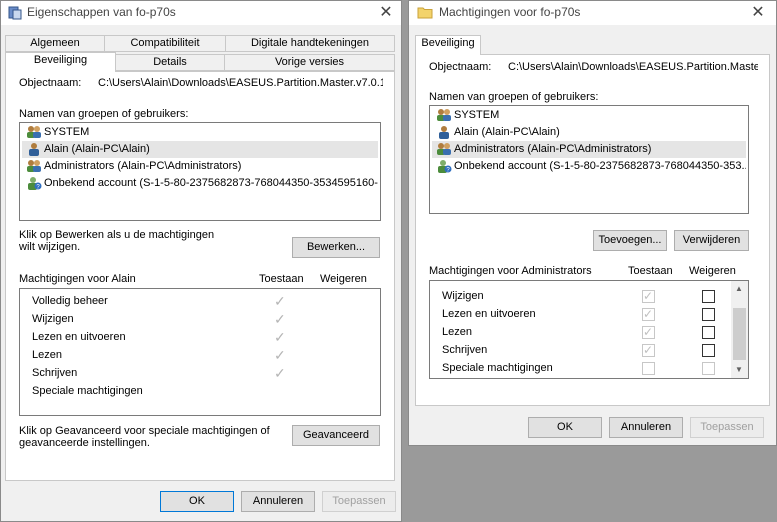  I want to click on perm-label: Speciale machtigingen, so click(497, 368).